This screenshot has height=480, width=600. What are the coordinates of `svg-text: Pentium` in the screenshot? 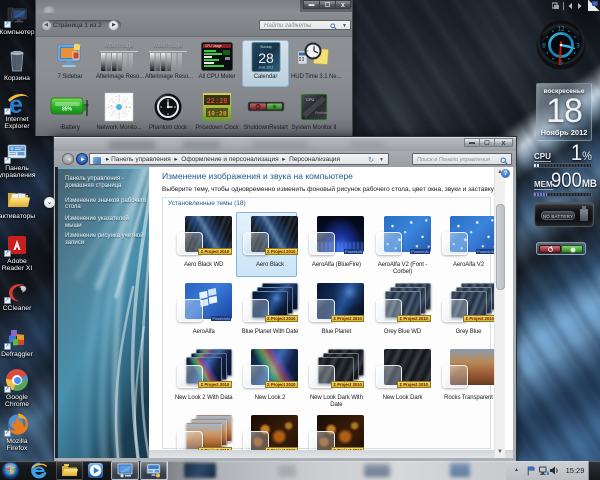 It's located at (321, 113).